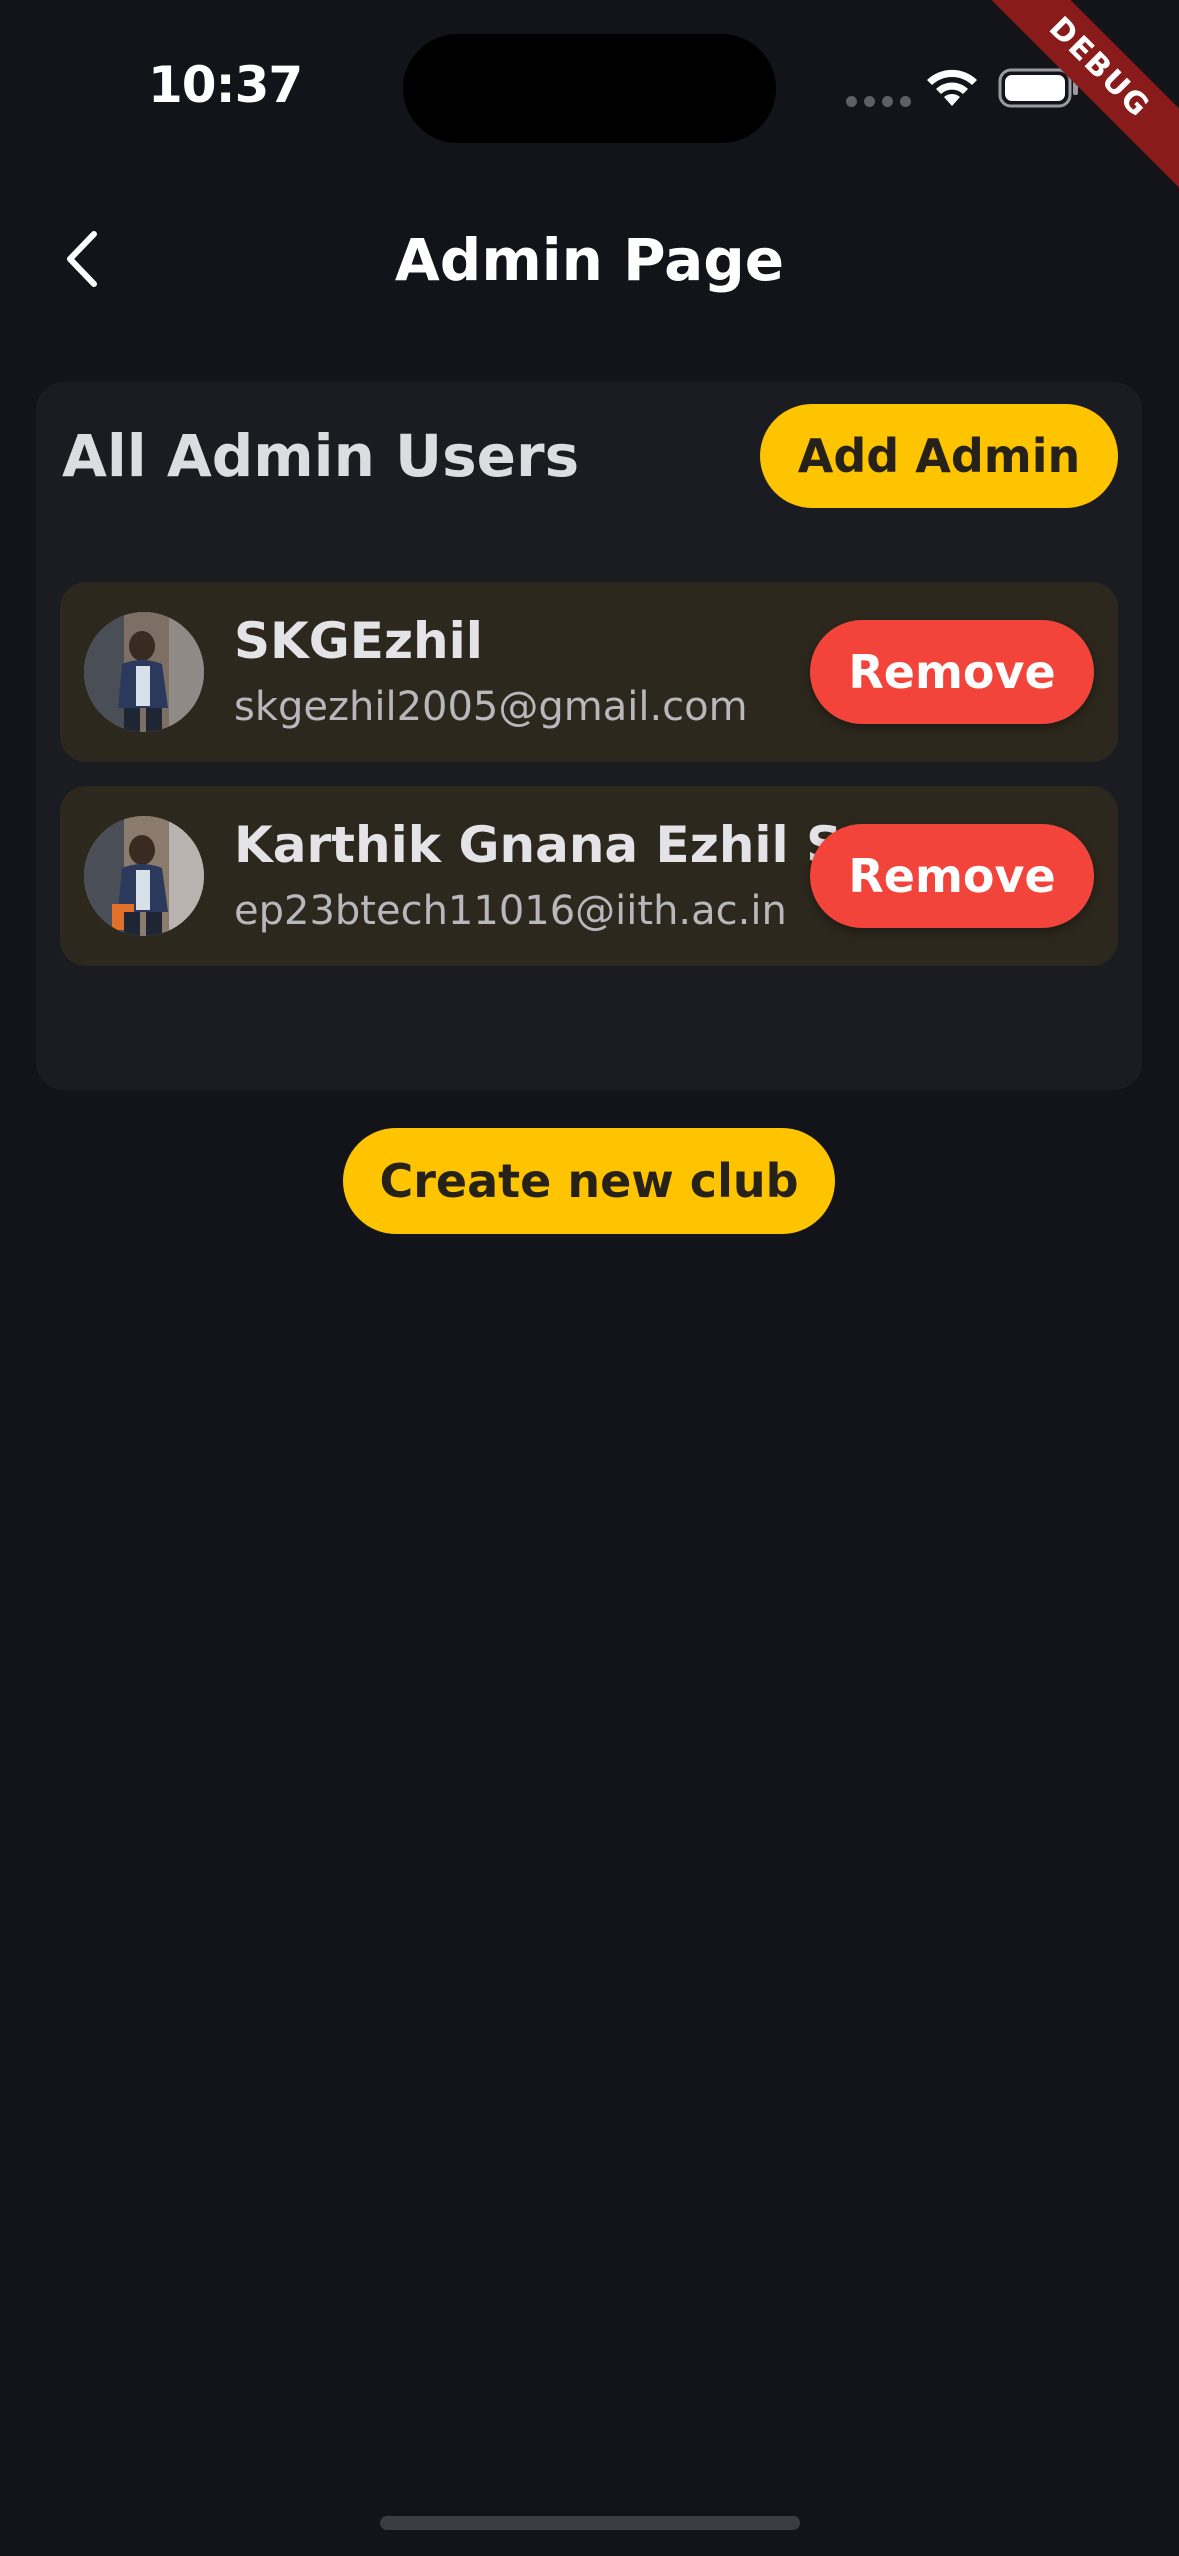 The height and width of the screenshot is (2556, 1179). Describe the element at coordinates (225, 85) in the screenshot. I see `status-time: 10:37` at that location.